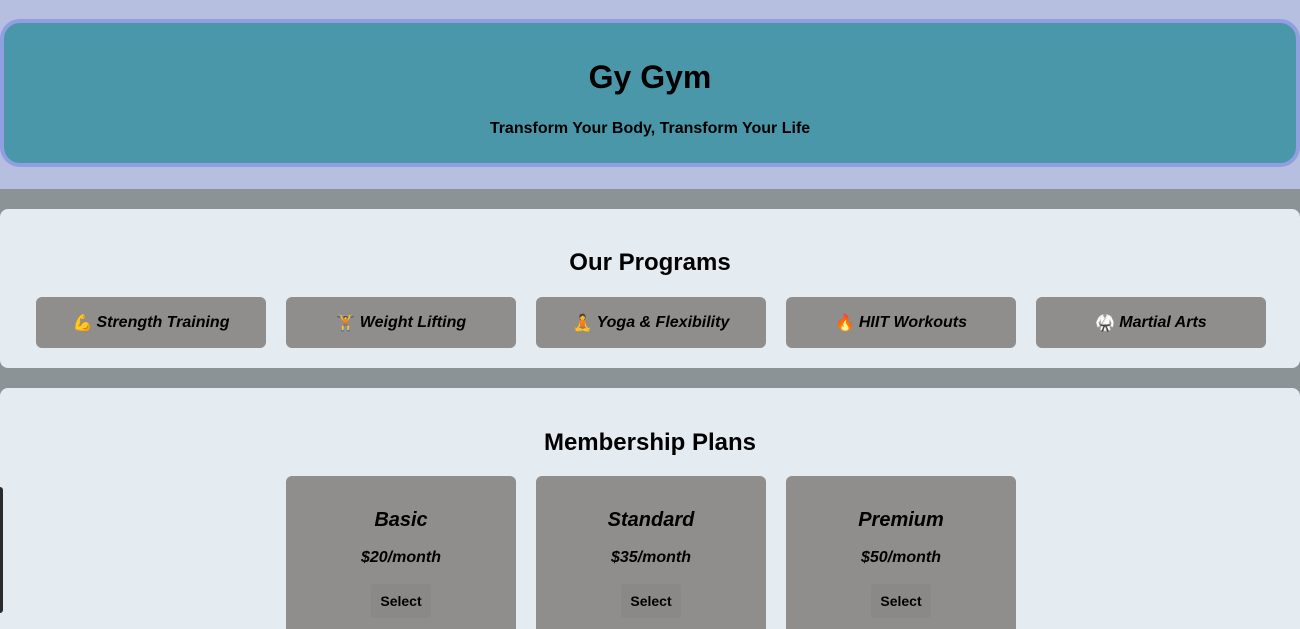  I want to click on plan-name: Premium, so click(901, 520).